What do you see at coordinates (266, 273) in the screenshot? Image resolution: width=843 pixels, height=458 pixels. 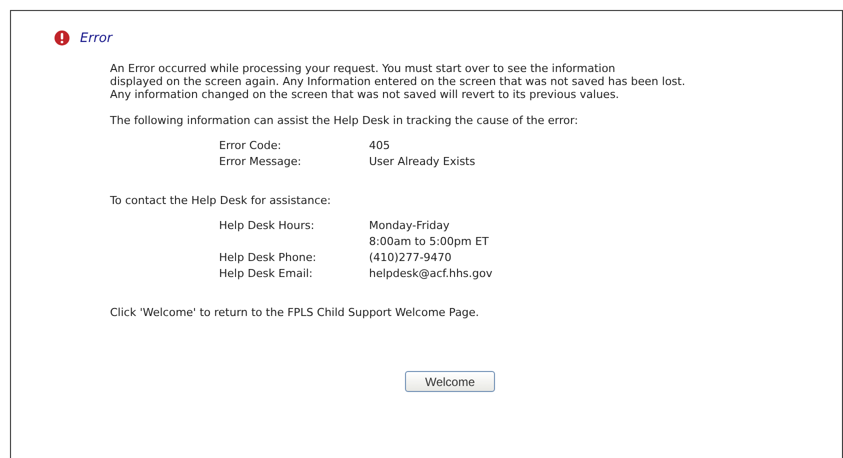 I see `field-label: Help Desk Email:` at bounding box center [266, 273].